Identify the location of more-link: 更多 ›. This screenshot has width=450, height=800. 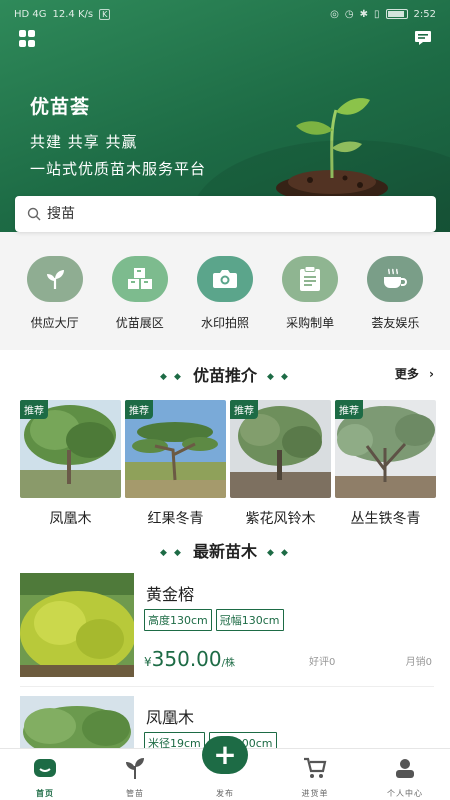
(414, 373).